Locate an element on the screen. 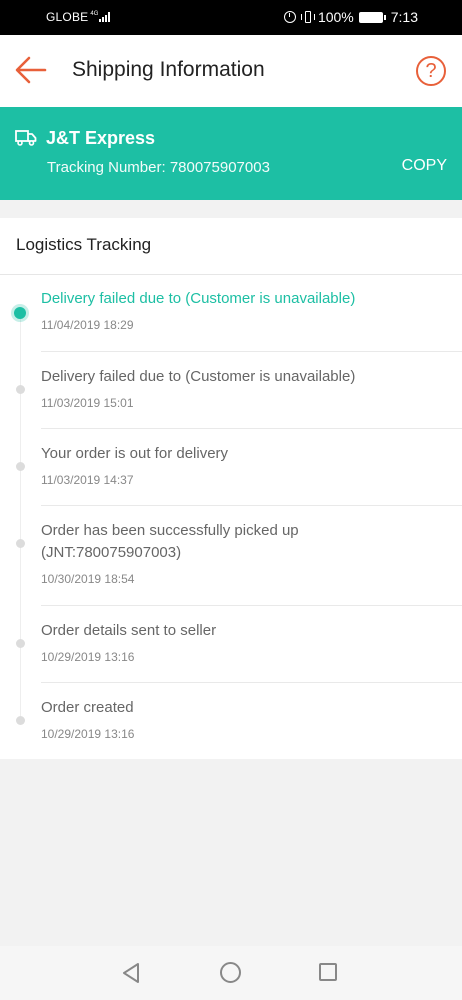  courier-name: J&T Express is located at coordinates (101, 138).